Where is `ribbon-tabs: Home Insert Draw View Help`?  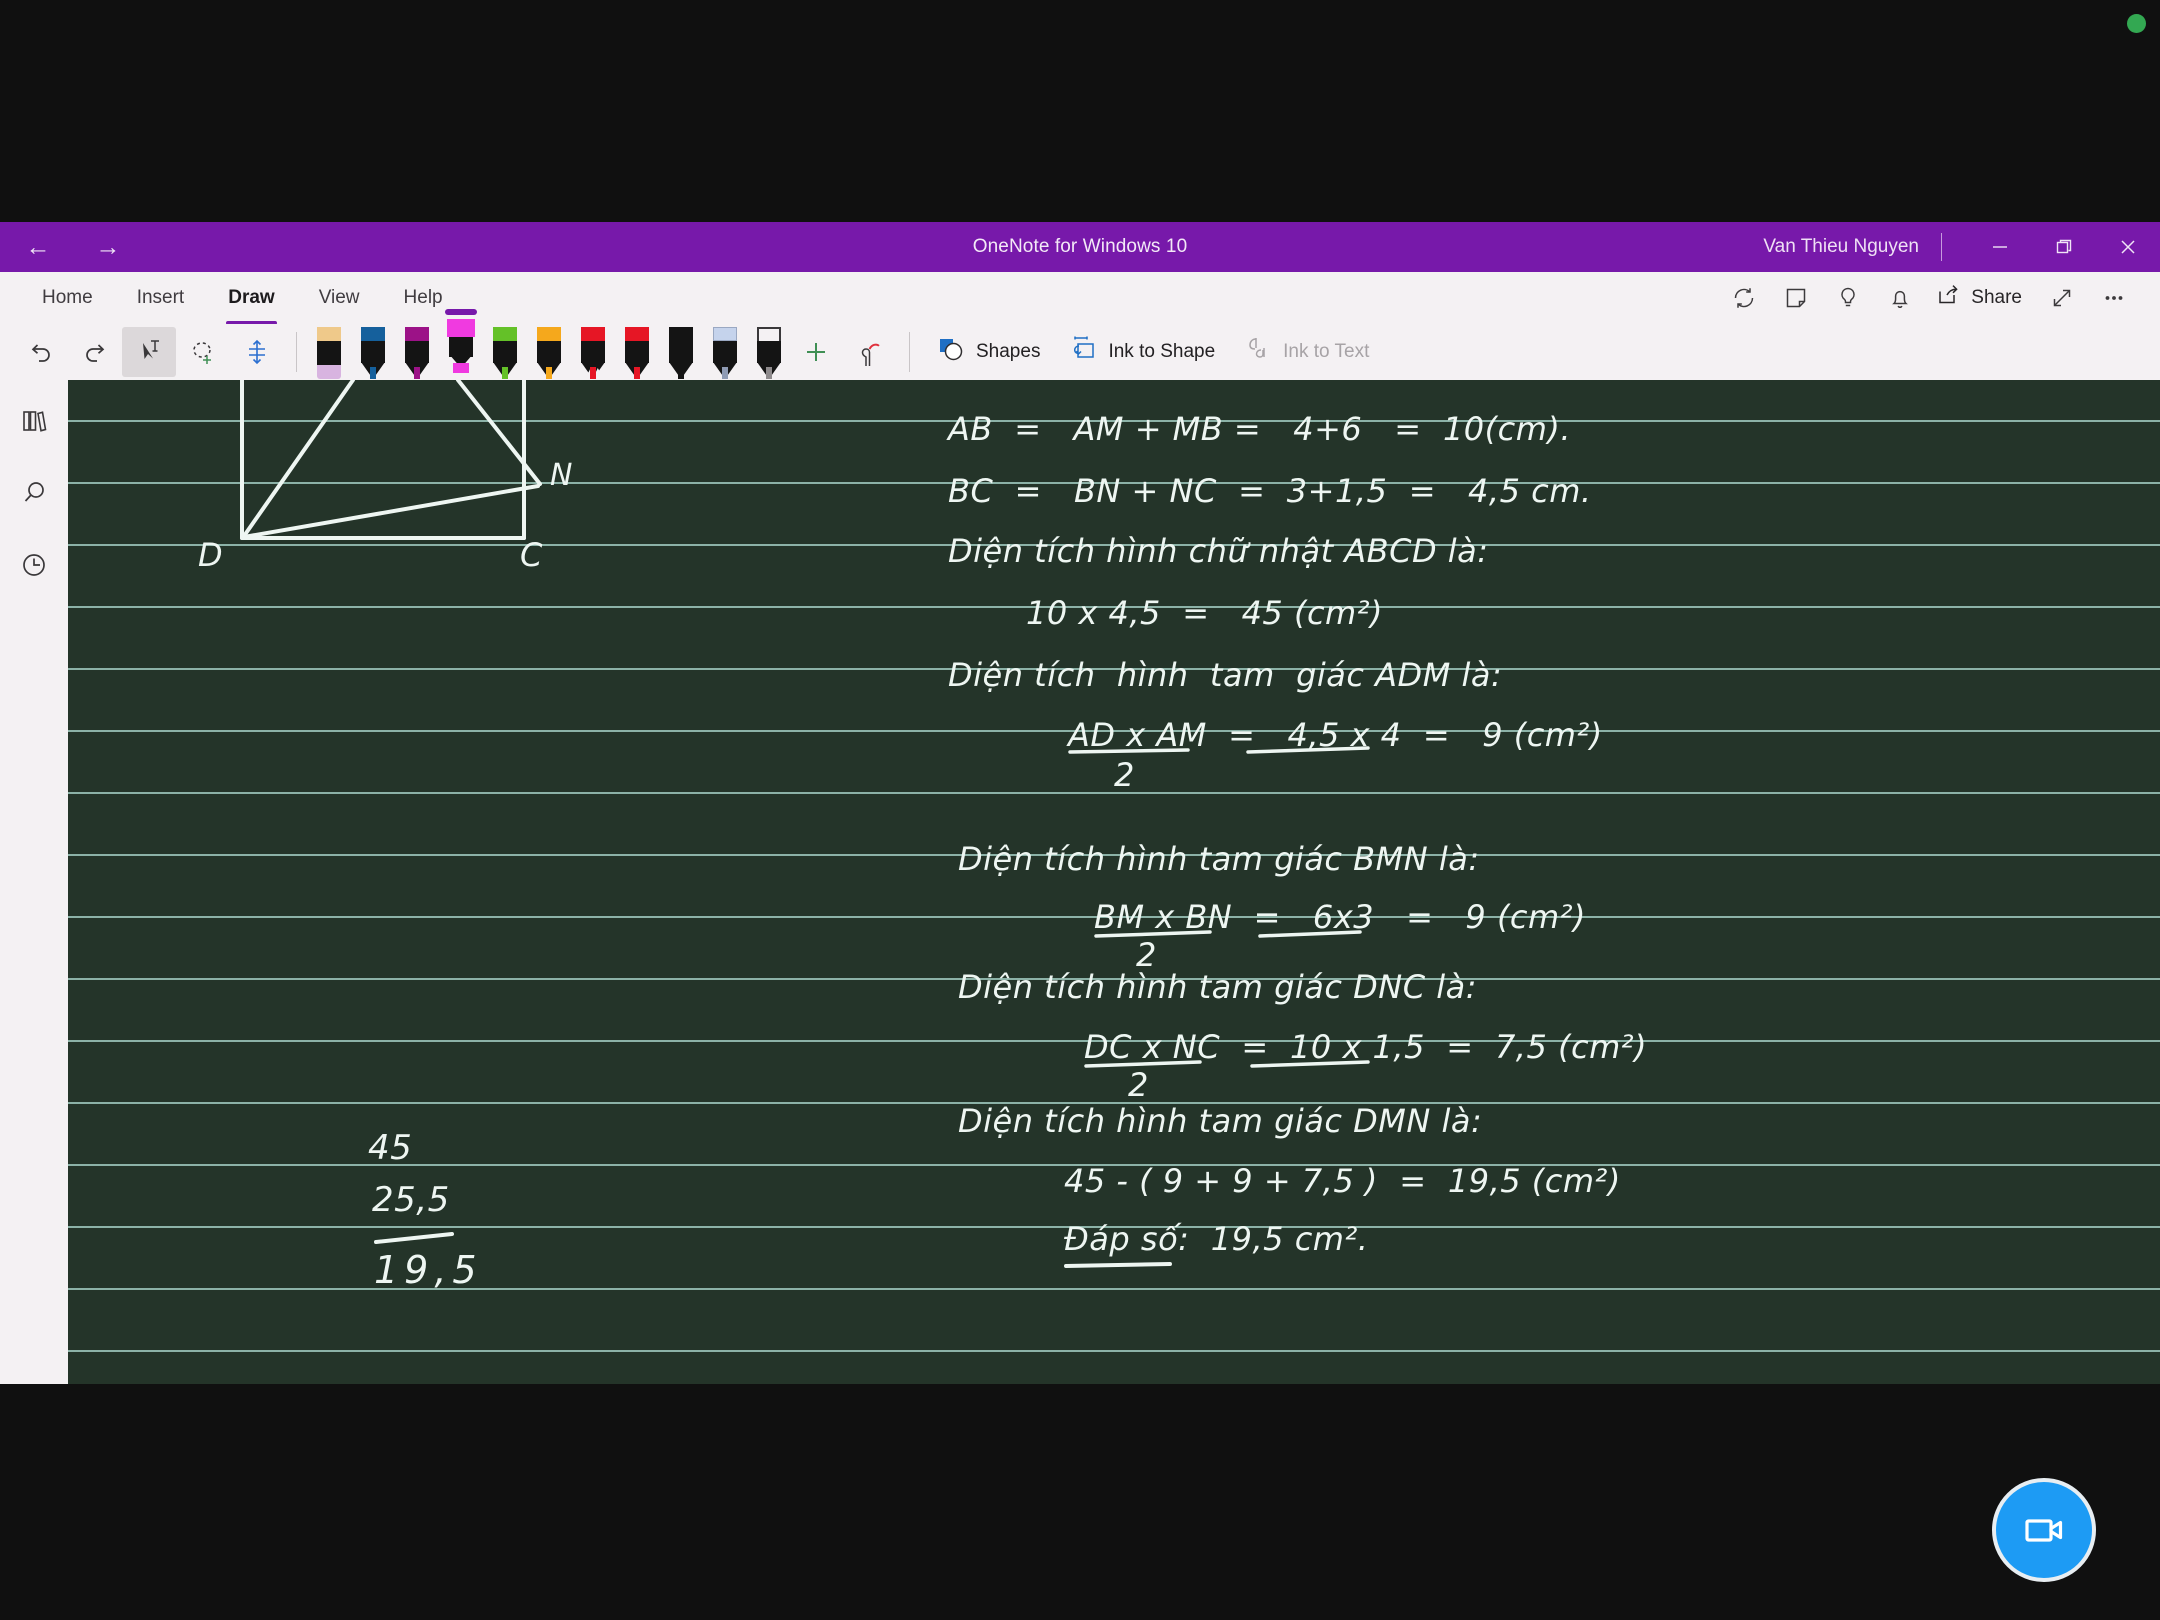 ribbon-tabs: Home Insert Draw View Help is located at coordinates (232, 302).